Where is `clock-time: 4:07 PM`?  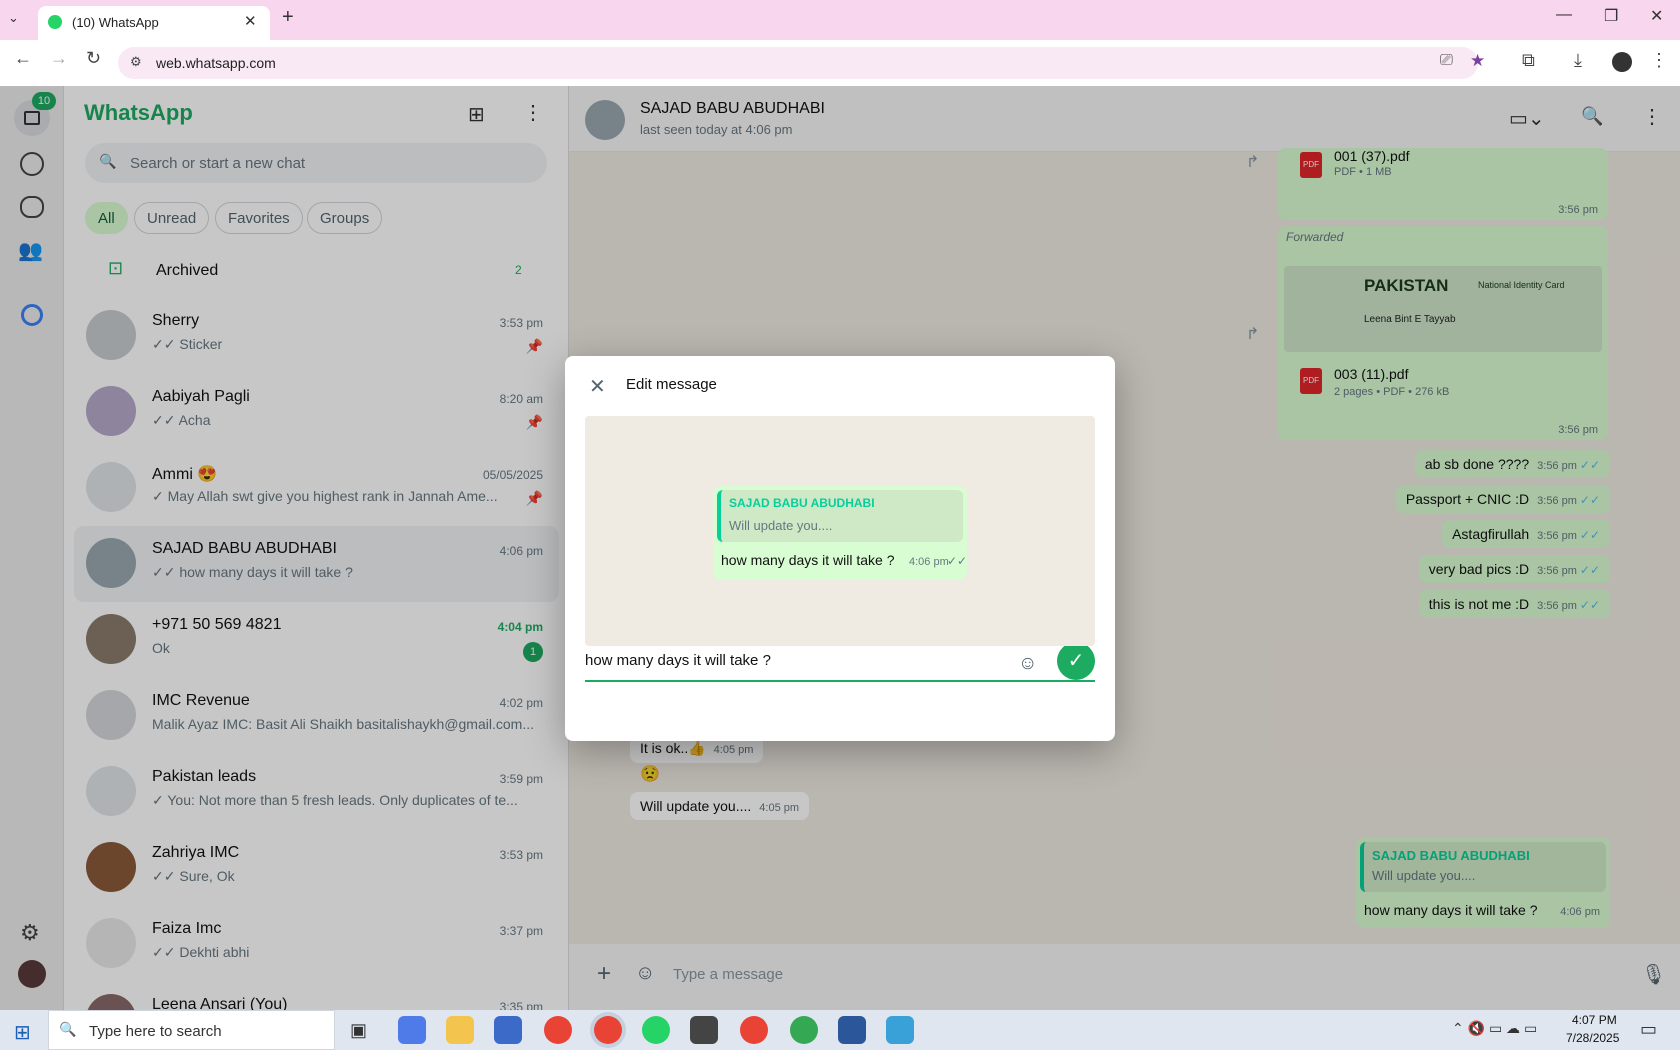 clock-time: 4:07 PM is located at coordinates (1594, 1020).